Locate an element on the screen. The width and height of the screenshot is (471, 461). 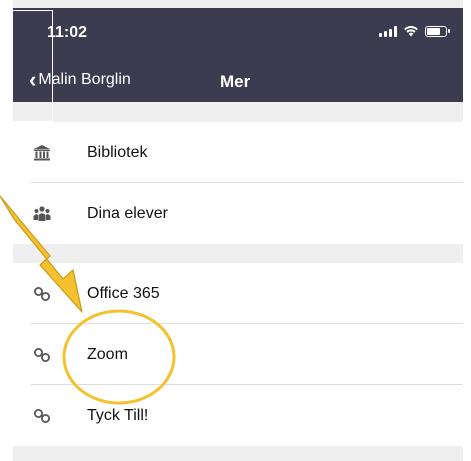
signal-icon is located at coordinates (388, 31).